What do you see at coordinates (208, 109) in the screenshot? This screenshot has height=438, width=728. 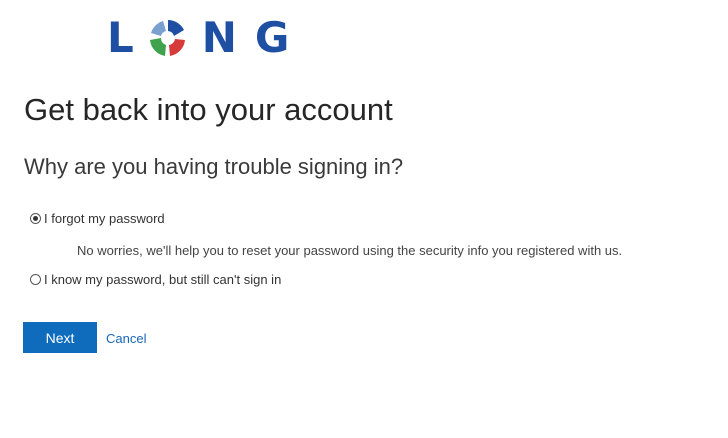 I see `page-title: Get back into your account` at bounding box center [208, 109].